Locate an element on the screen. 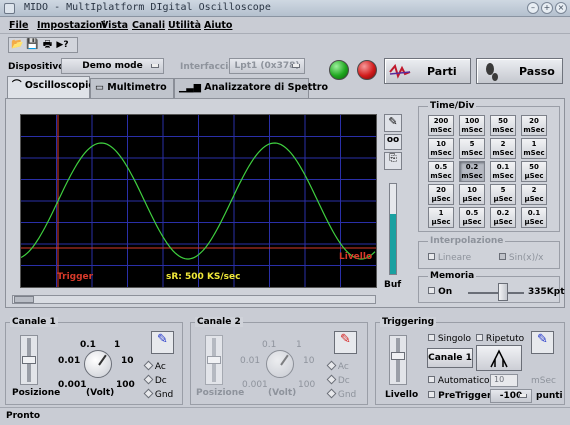 The image size is (570, 425). timediv-value: 10 is located at coordinates (472, 190).